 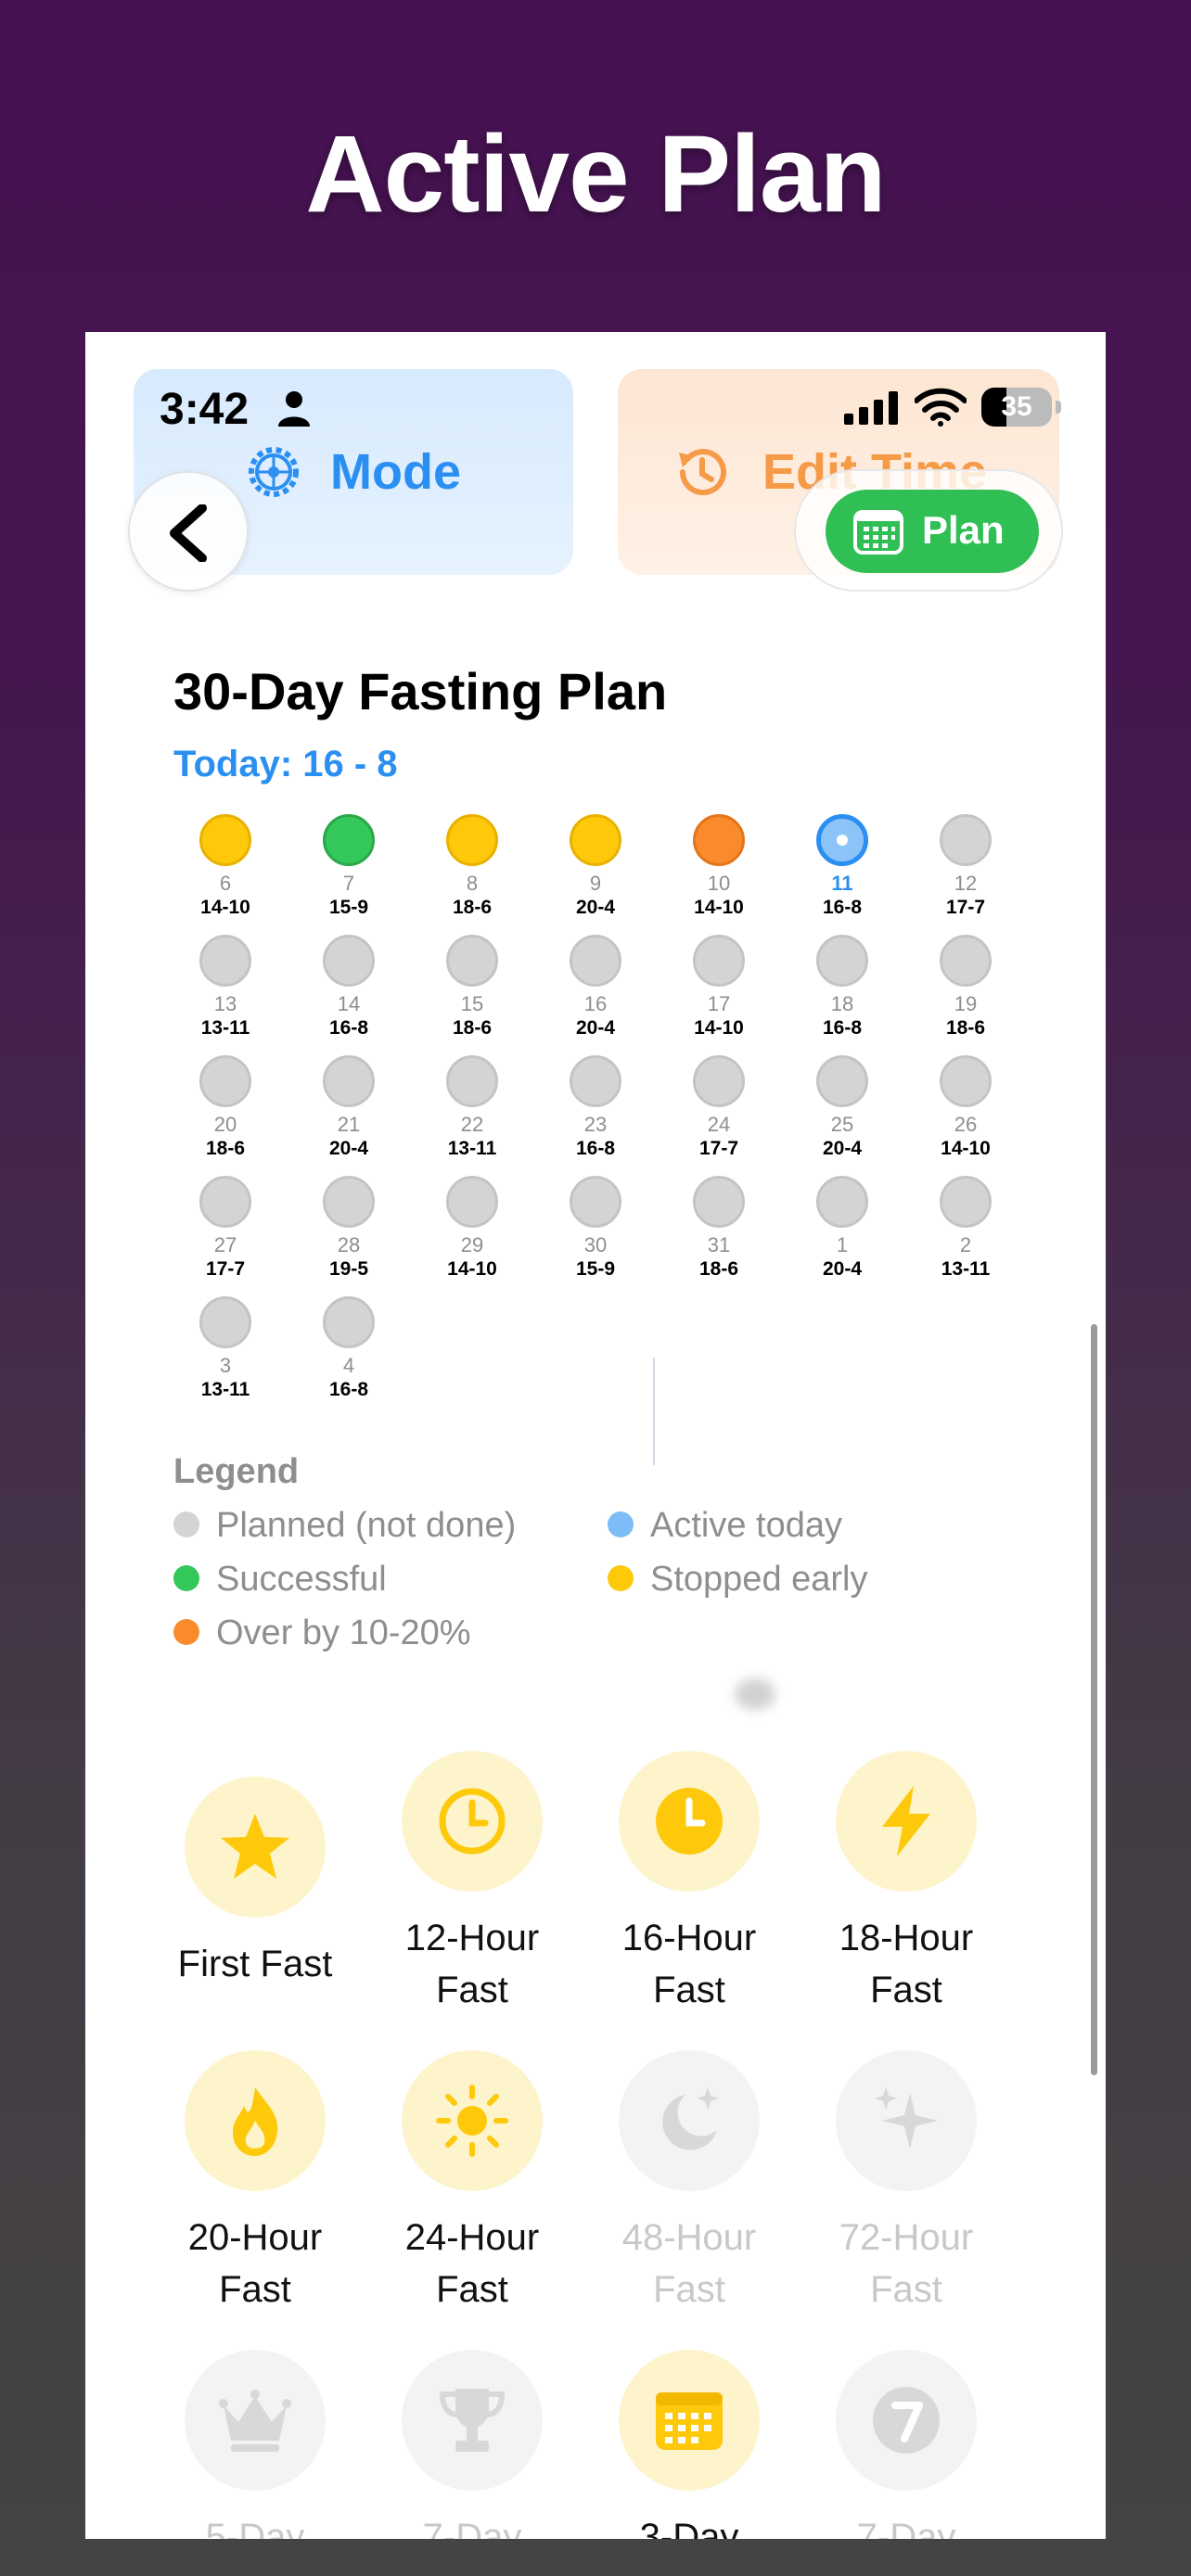 What do you see at coordinates (595, 1124) in the screenshot?
I see `day-number: 23` at bounding box center [595, 1124].